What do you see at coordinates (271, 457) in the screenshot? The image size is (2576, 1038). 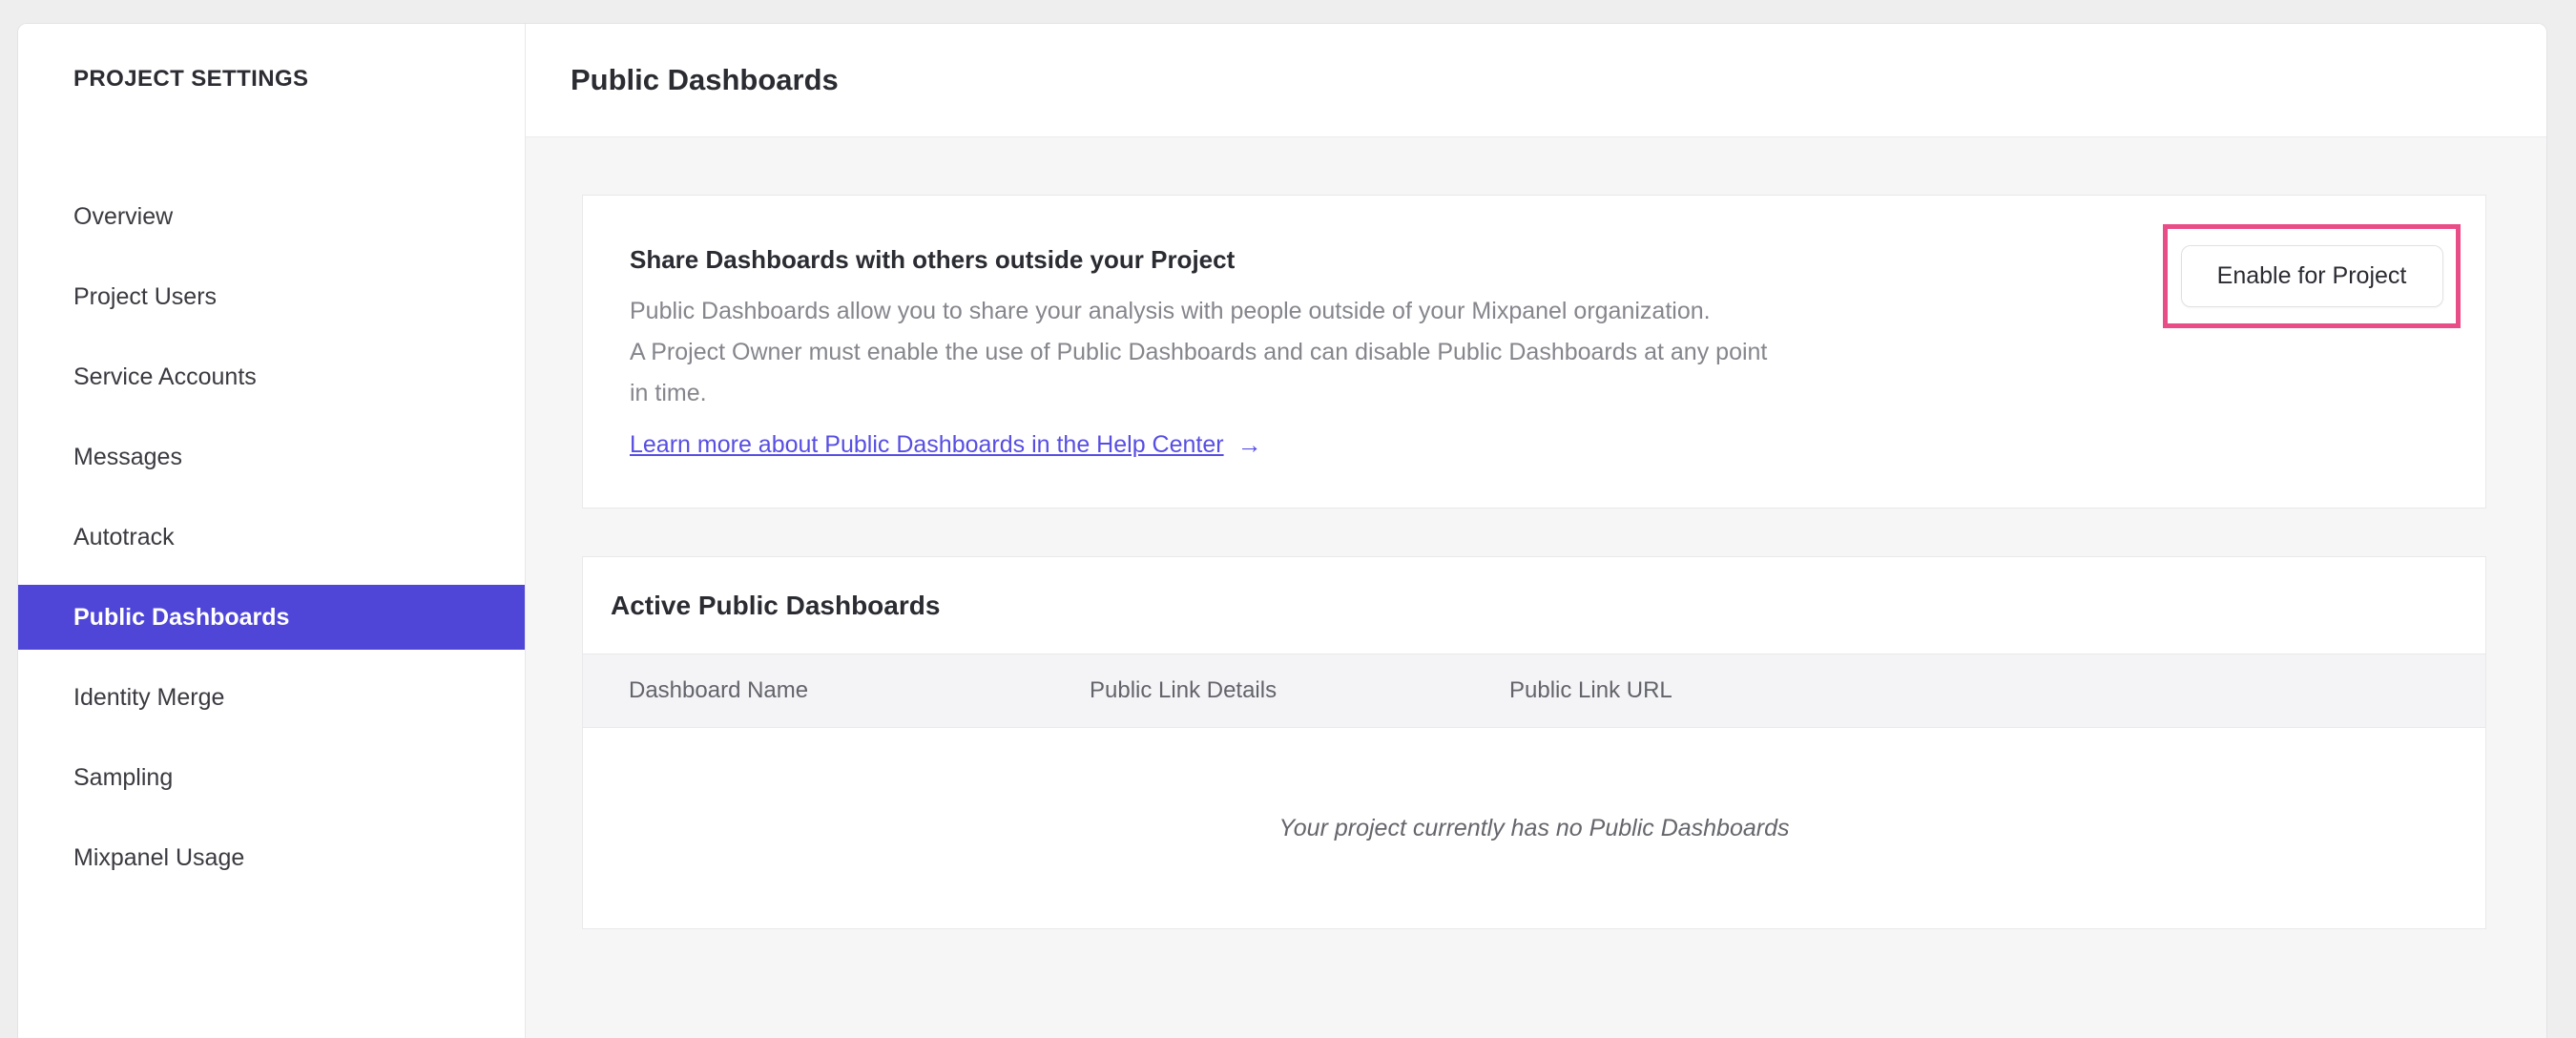 I see `sidebar-item-messages: Messages` at bounding box center [271, 457].